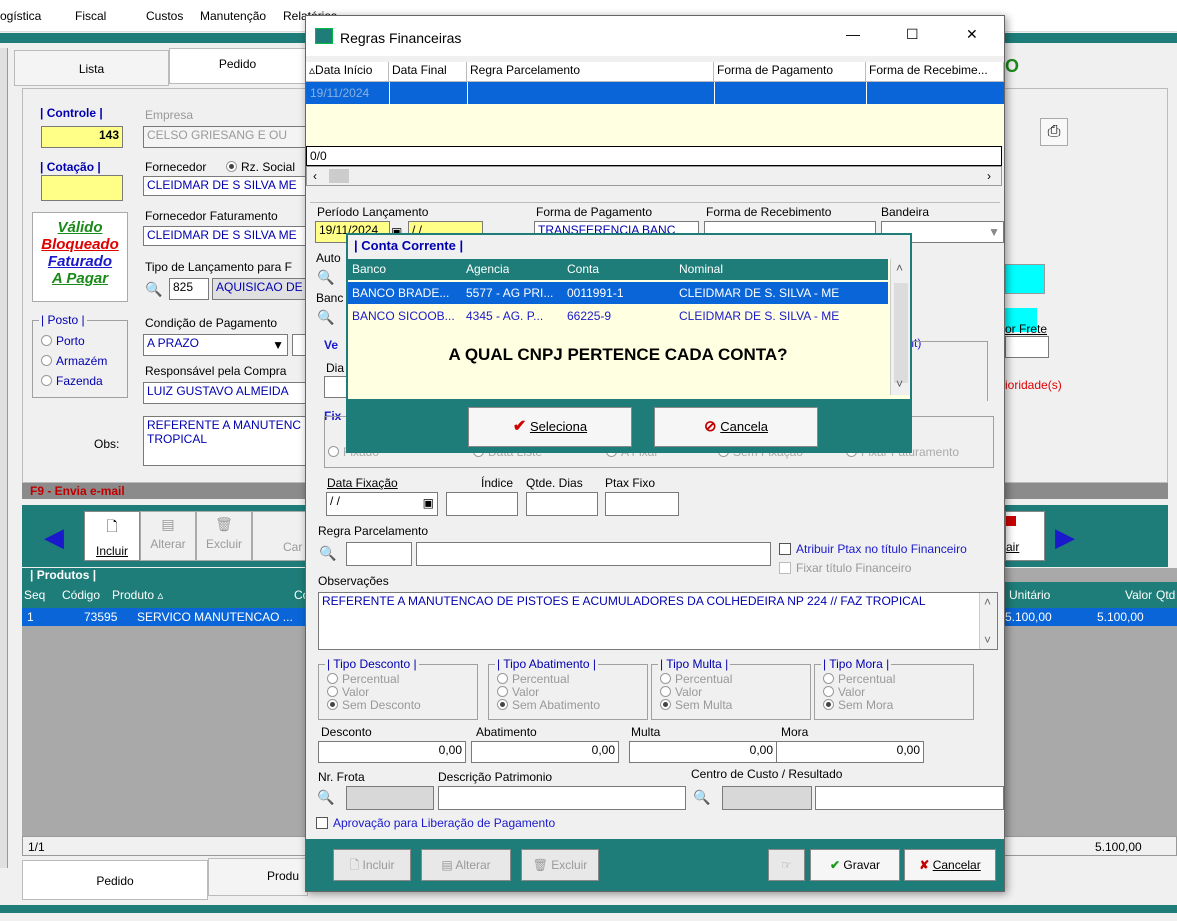 This screenshot has height=921, width=1177. Describe the element at coordinates (1165, 595) in the screenshot. I see `col-qtd: Qtd` at that location.